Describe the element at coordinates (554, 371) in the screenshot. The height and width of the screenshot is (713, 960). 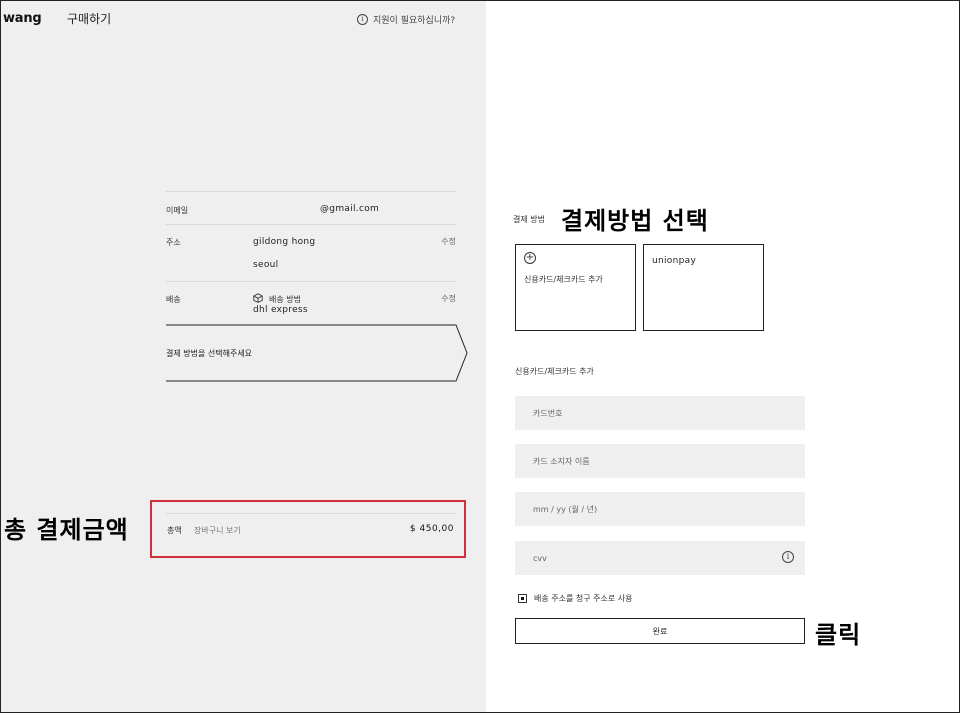
I see `card-form-title: 신용카드/체크카드 추가` at that location.